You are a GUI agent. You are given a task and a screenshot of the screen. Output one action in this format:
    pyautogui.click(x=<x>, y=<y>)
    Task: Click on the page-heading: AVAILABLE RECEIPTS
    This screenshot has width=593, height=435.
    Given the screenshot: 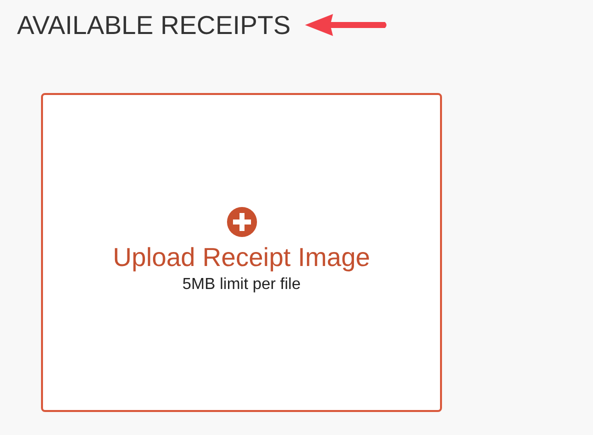 What is the action you would take?
    pyautogui.click(x=154, y=25)
    